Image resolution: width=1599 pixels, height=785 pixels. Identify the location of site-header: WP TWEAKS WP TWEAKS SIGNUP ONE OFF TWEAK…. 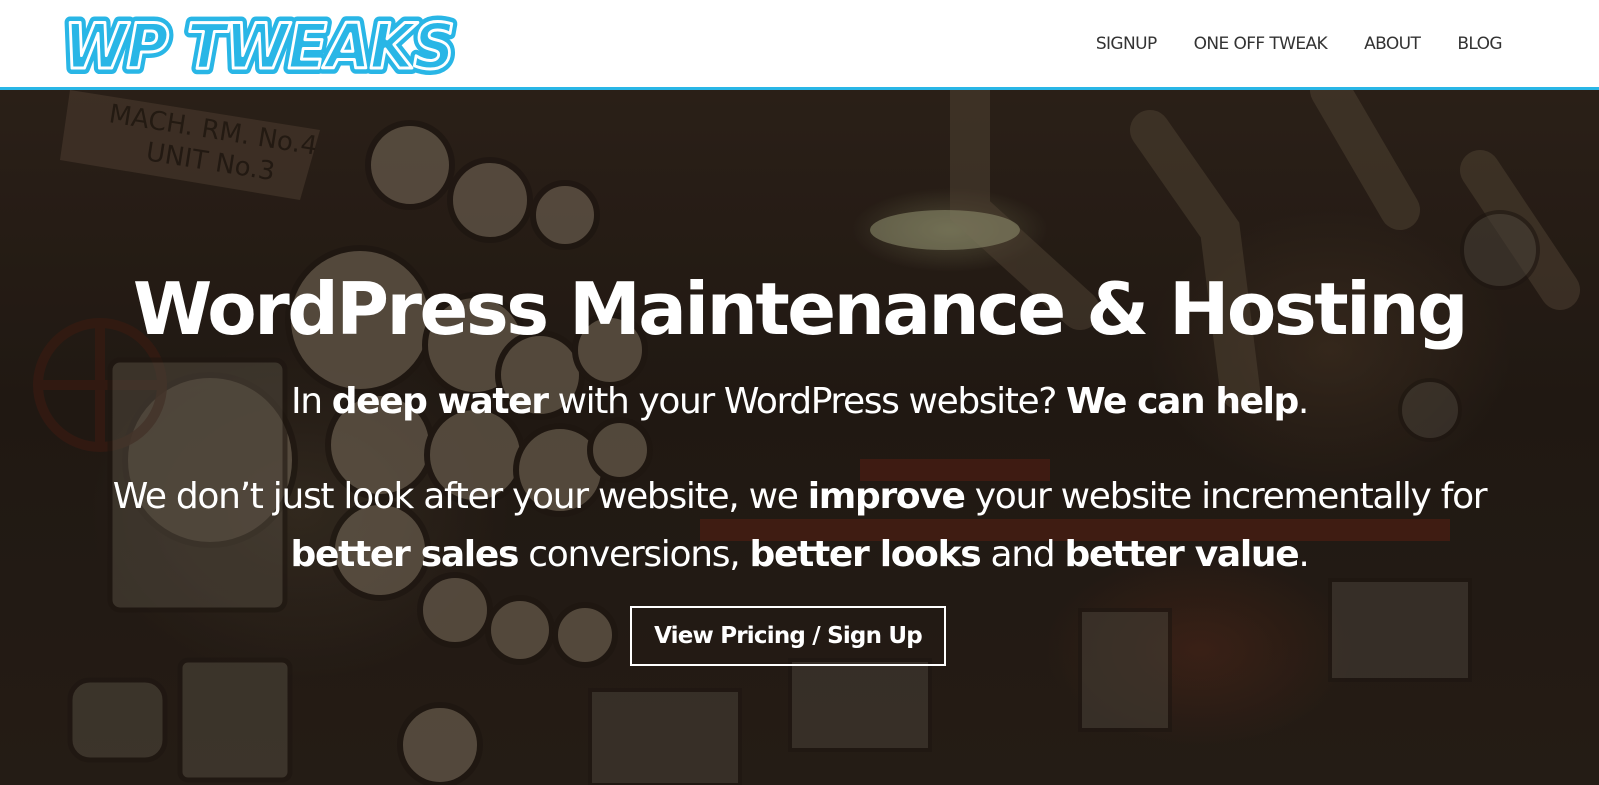
(799, 45).